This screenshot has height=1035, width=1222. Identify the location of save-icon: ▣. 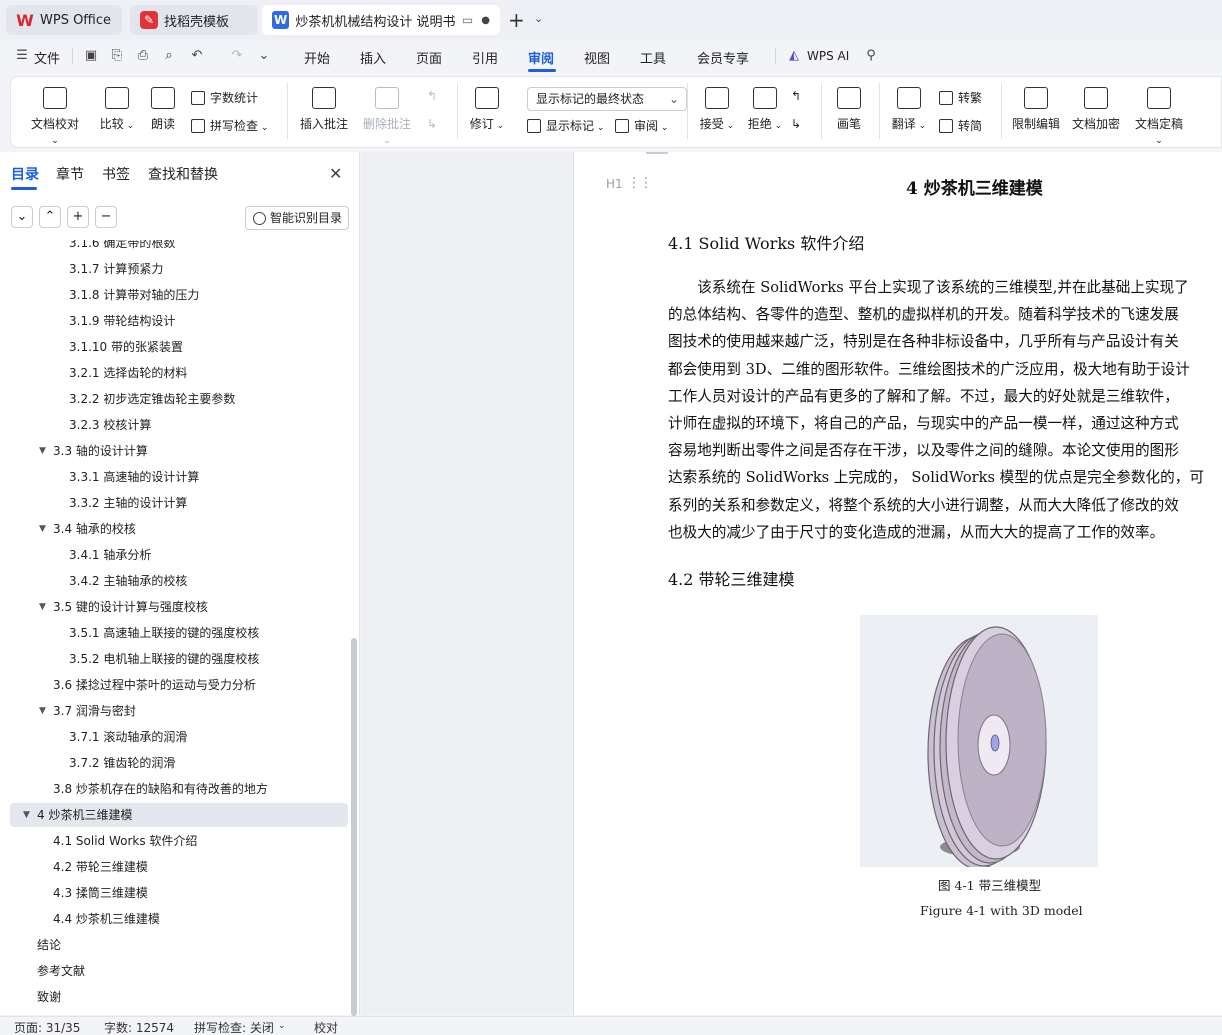
(91, 56).